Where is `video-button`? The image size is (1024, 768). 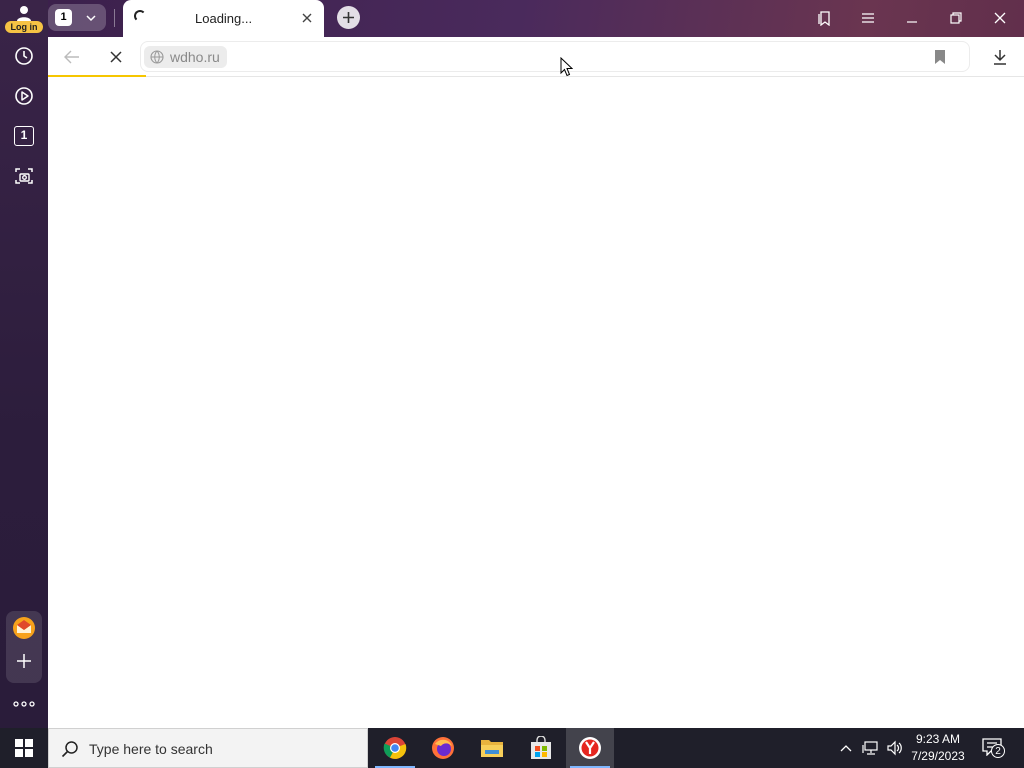
video-button is located at coordinates (24, 96).